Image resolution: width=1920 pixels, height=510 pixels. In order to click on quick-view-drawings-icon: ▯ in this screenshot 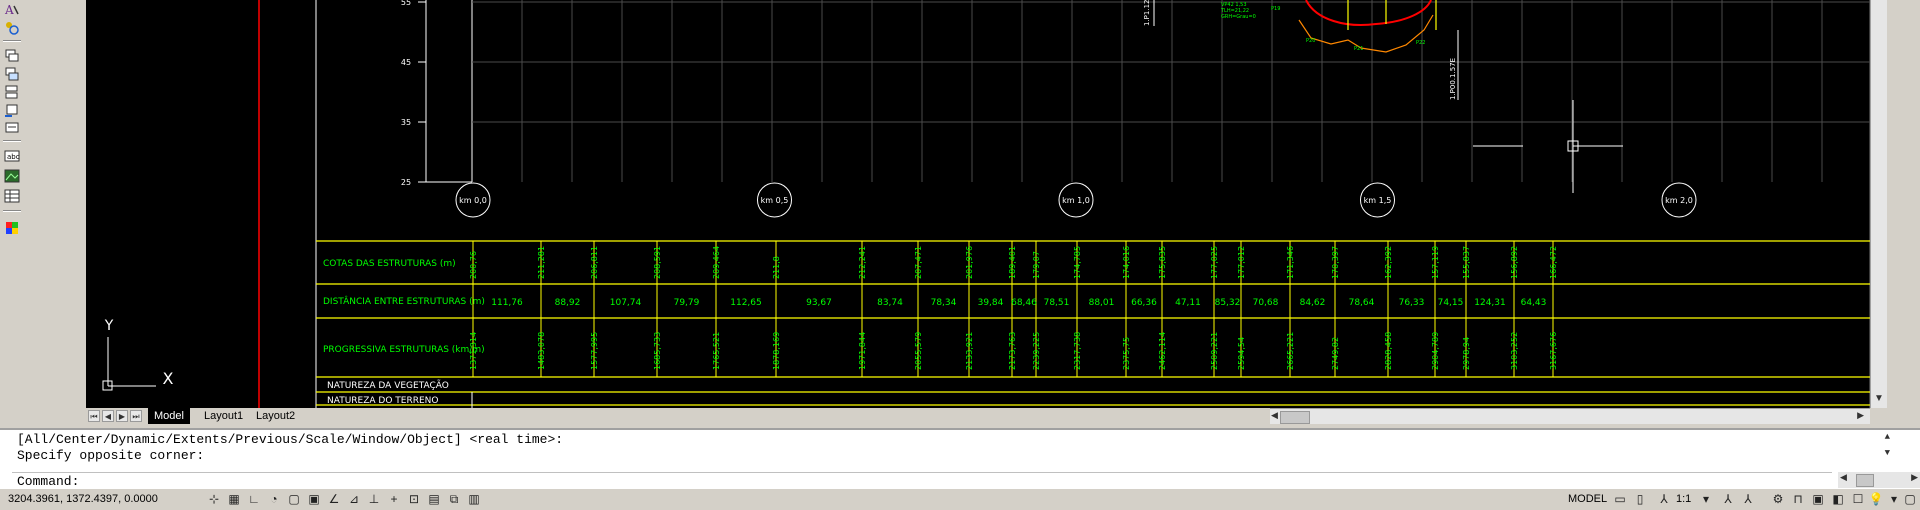, I will do `click(1640, 499)`.